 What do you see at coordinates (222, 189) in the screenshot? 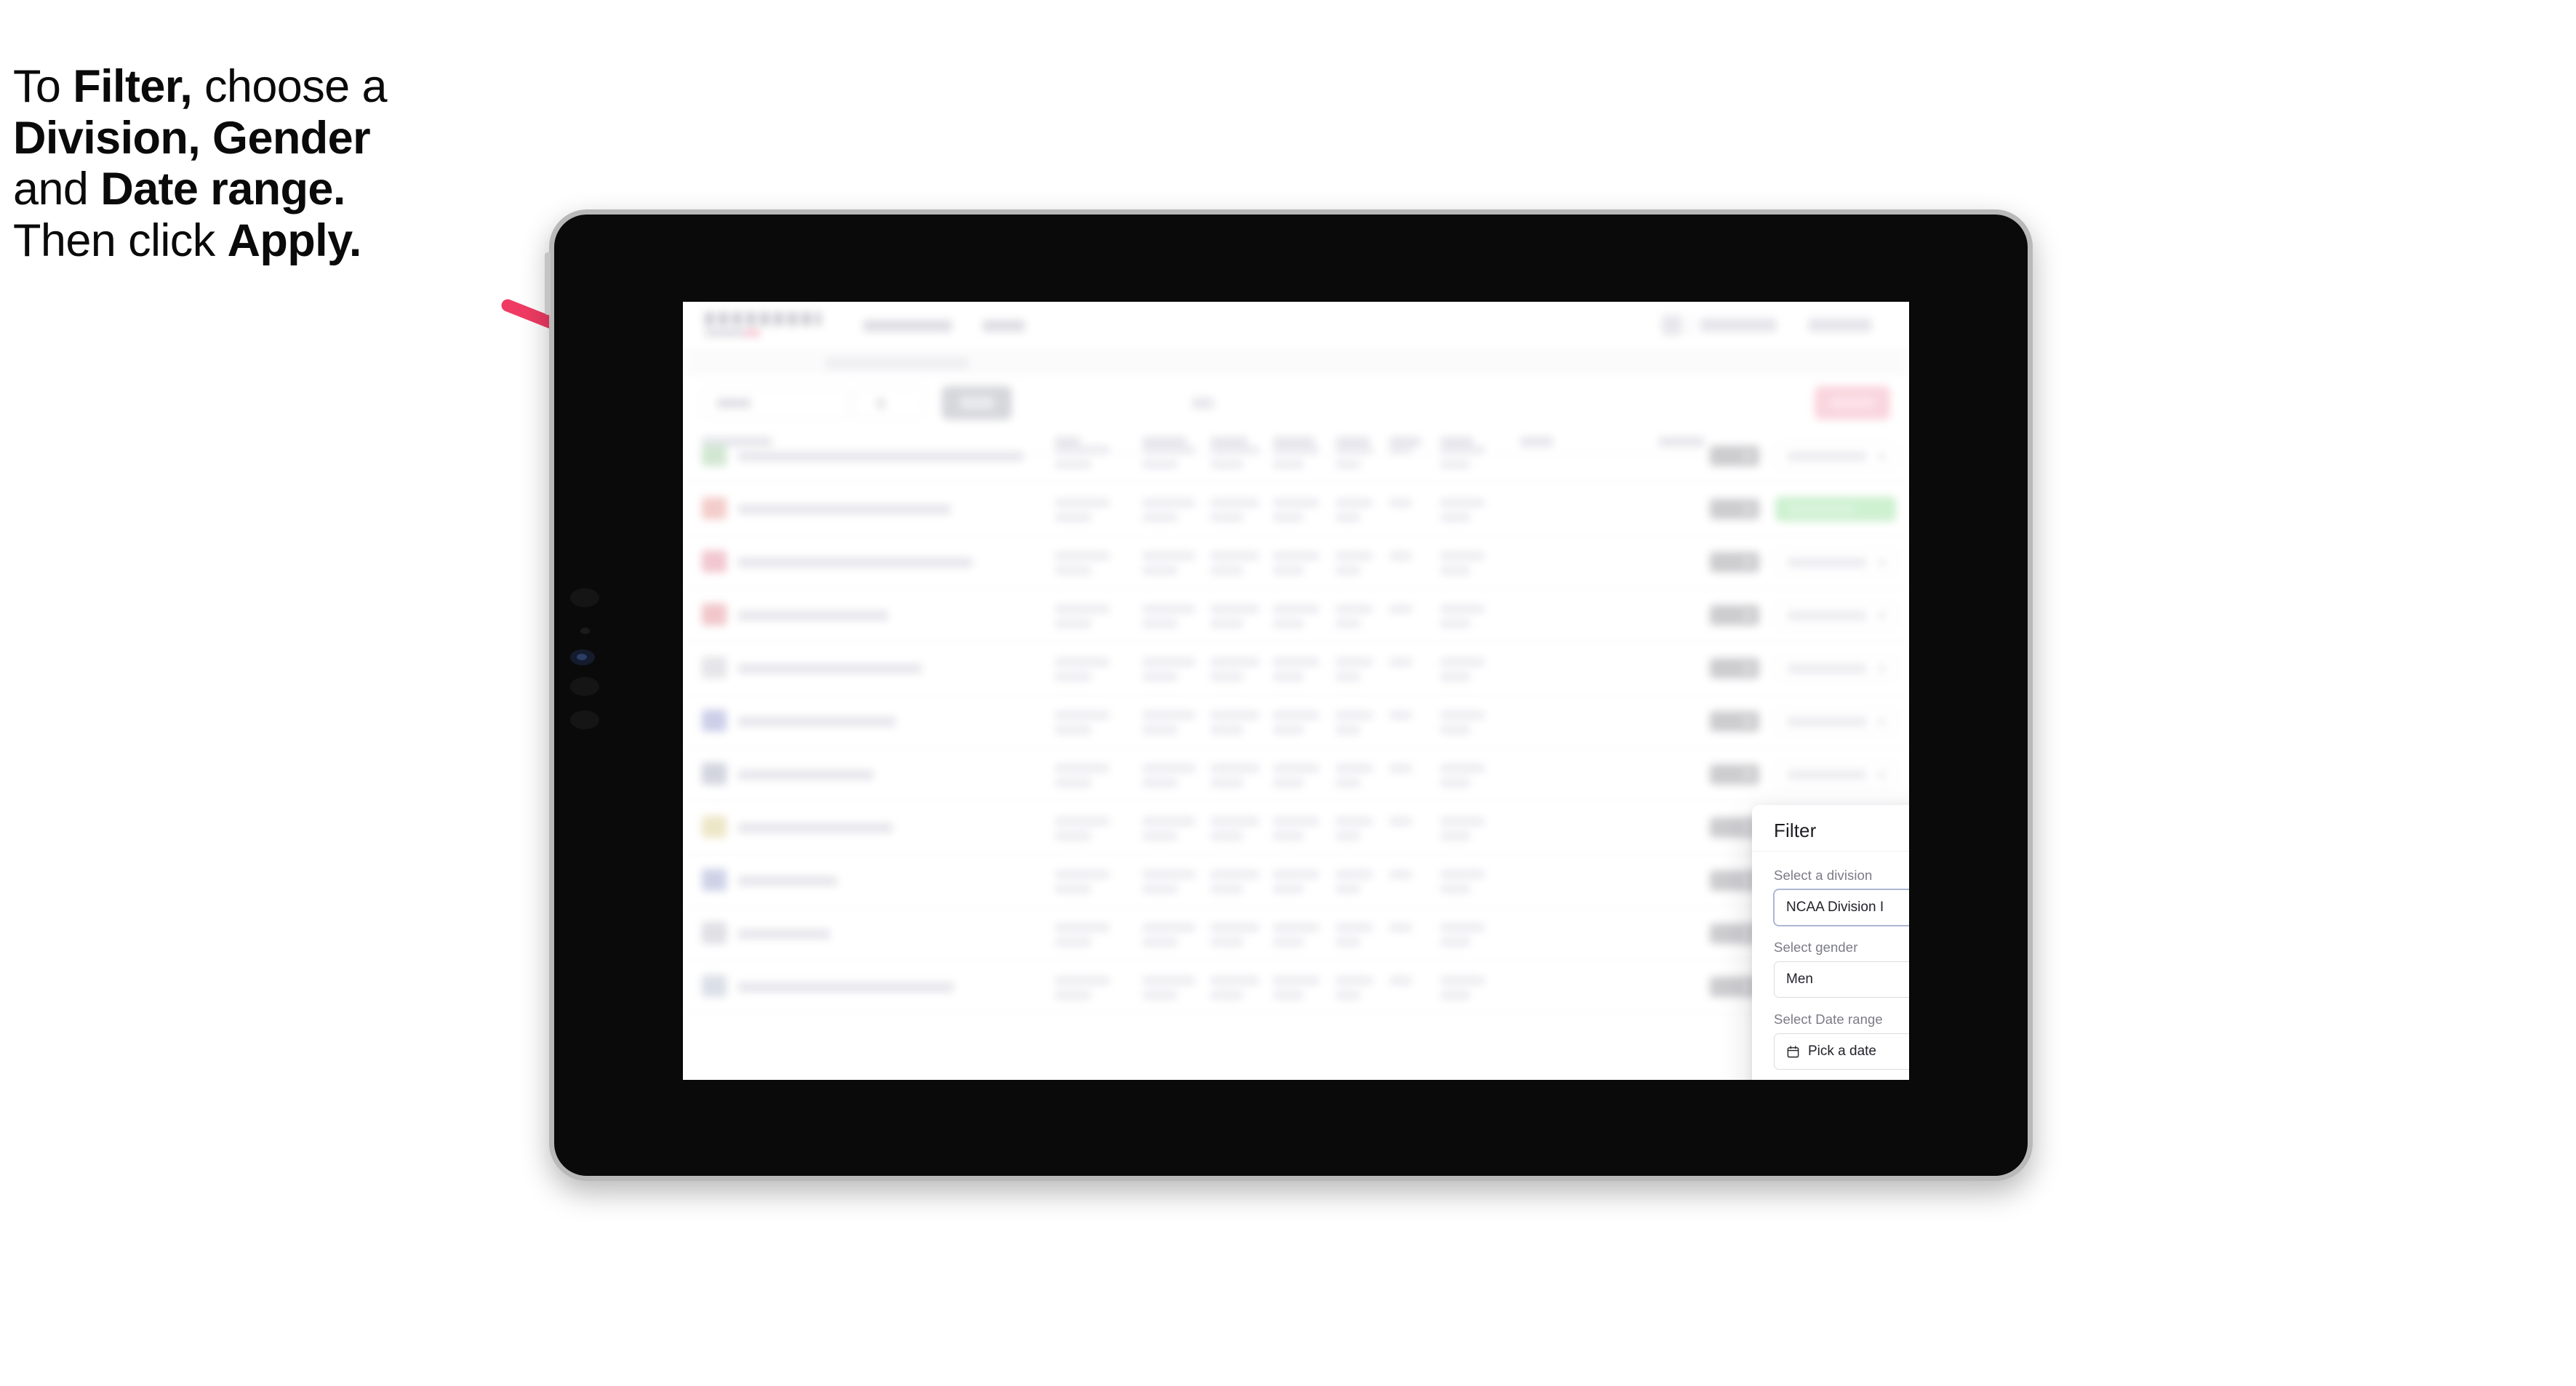
I see `instruction-emphasis-date-range: Date range.` at bounding box center [222, 189].